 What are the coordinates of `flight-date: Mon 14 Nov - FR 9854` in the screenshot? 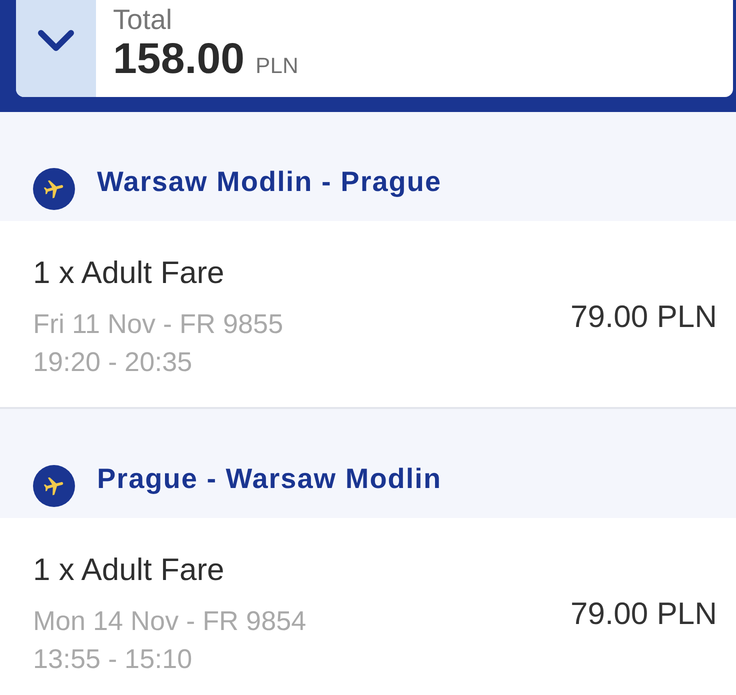 It's located at (169, 621).